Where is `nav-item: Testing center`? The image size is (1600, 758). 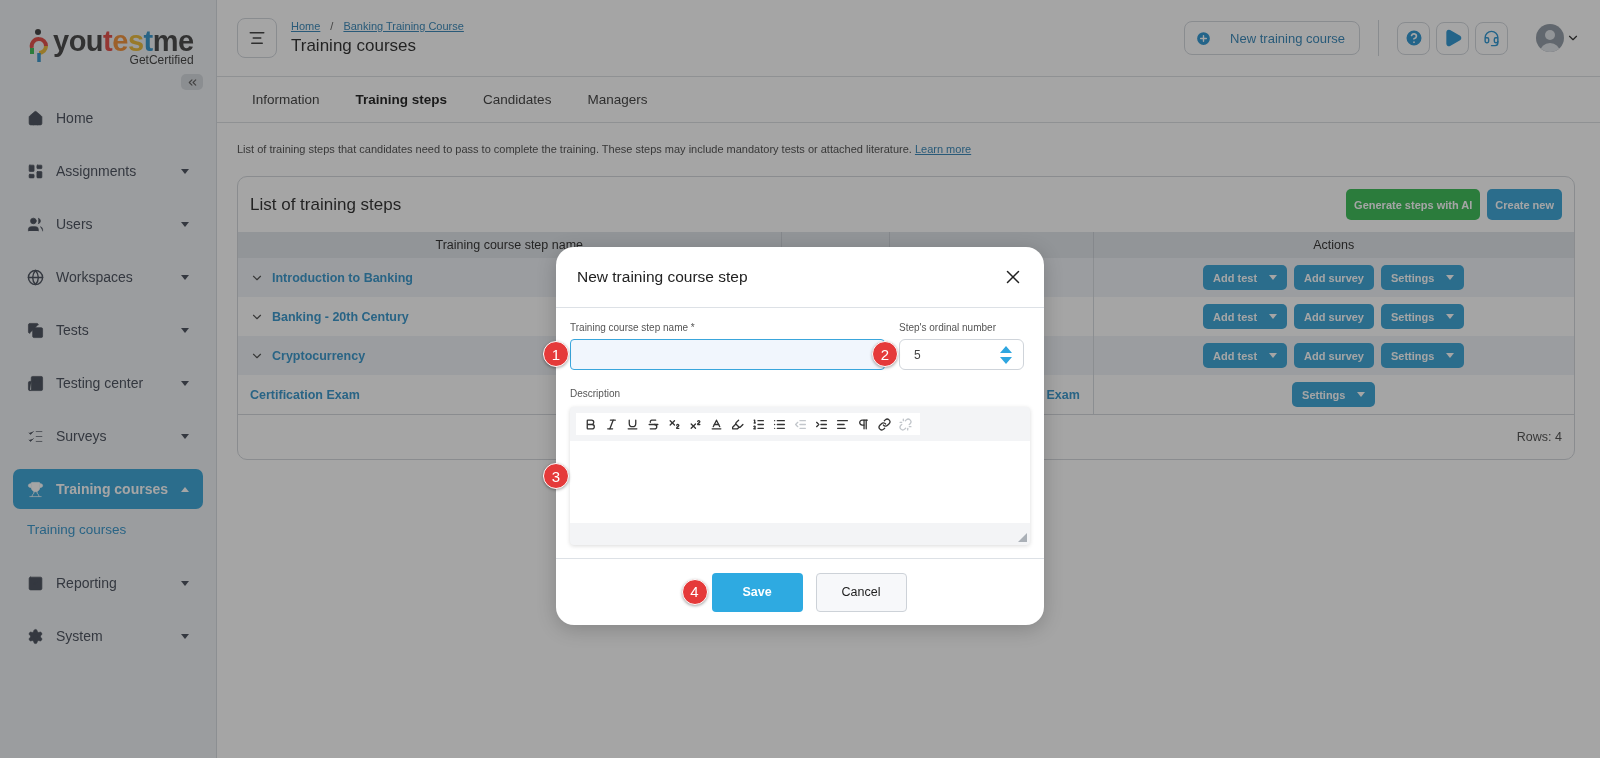 nav-item: Testing center is located at coordinates (108, 383).